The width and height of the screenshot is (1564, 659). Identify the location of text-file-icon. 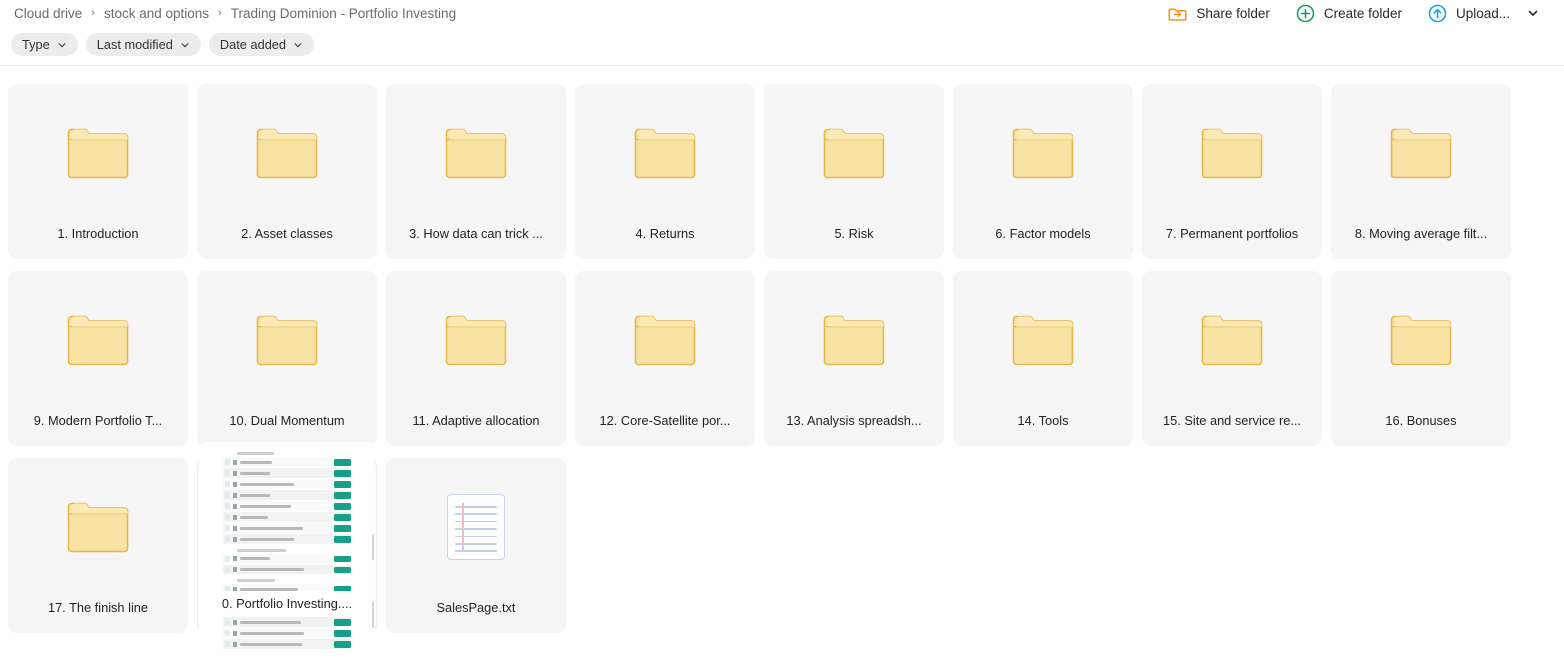
(476, 527).